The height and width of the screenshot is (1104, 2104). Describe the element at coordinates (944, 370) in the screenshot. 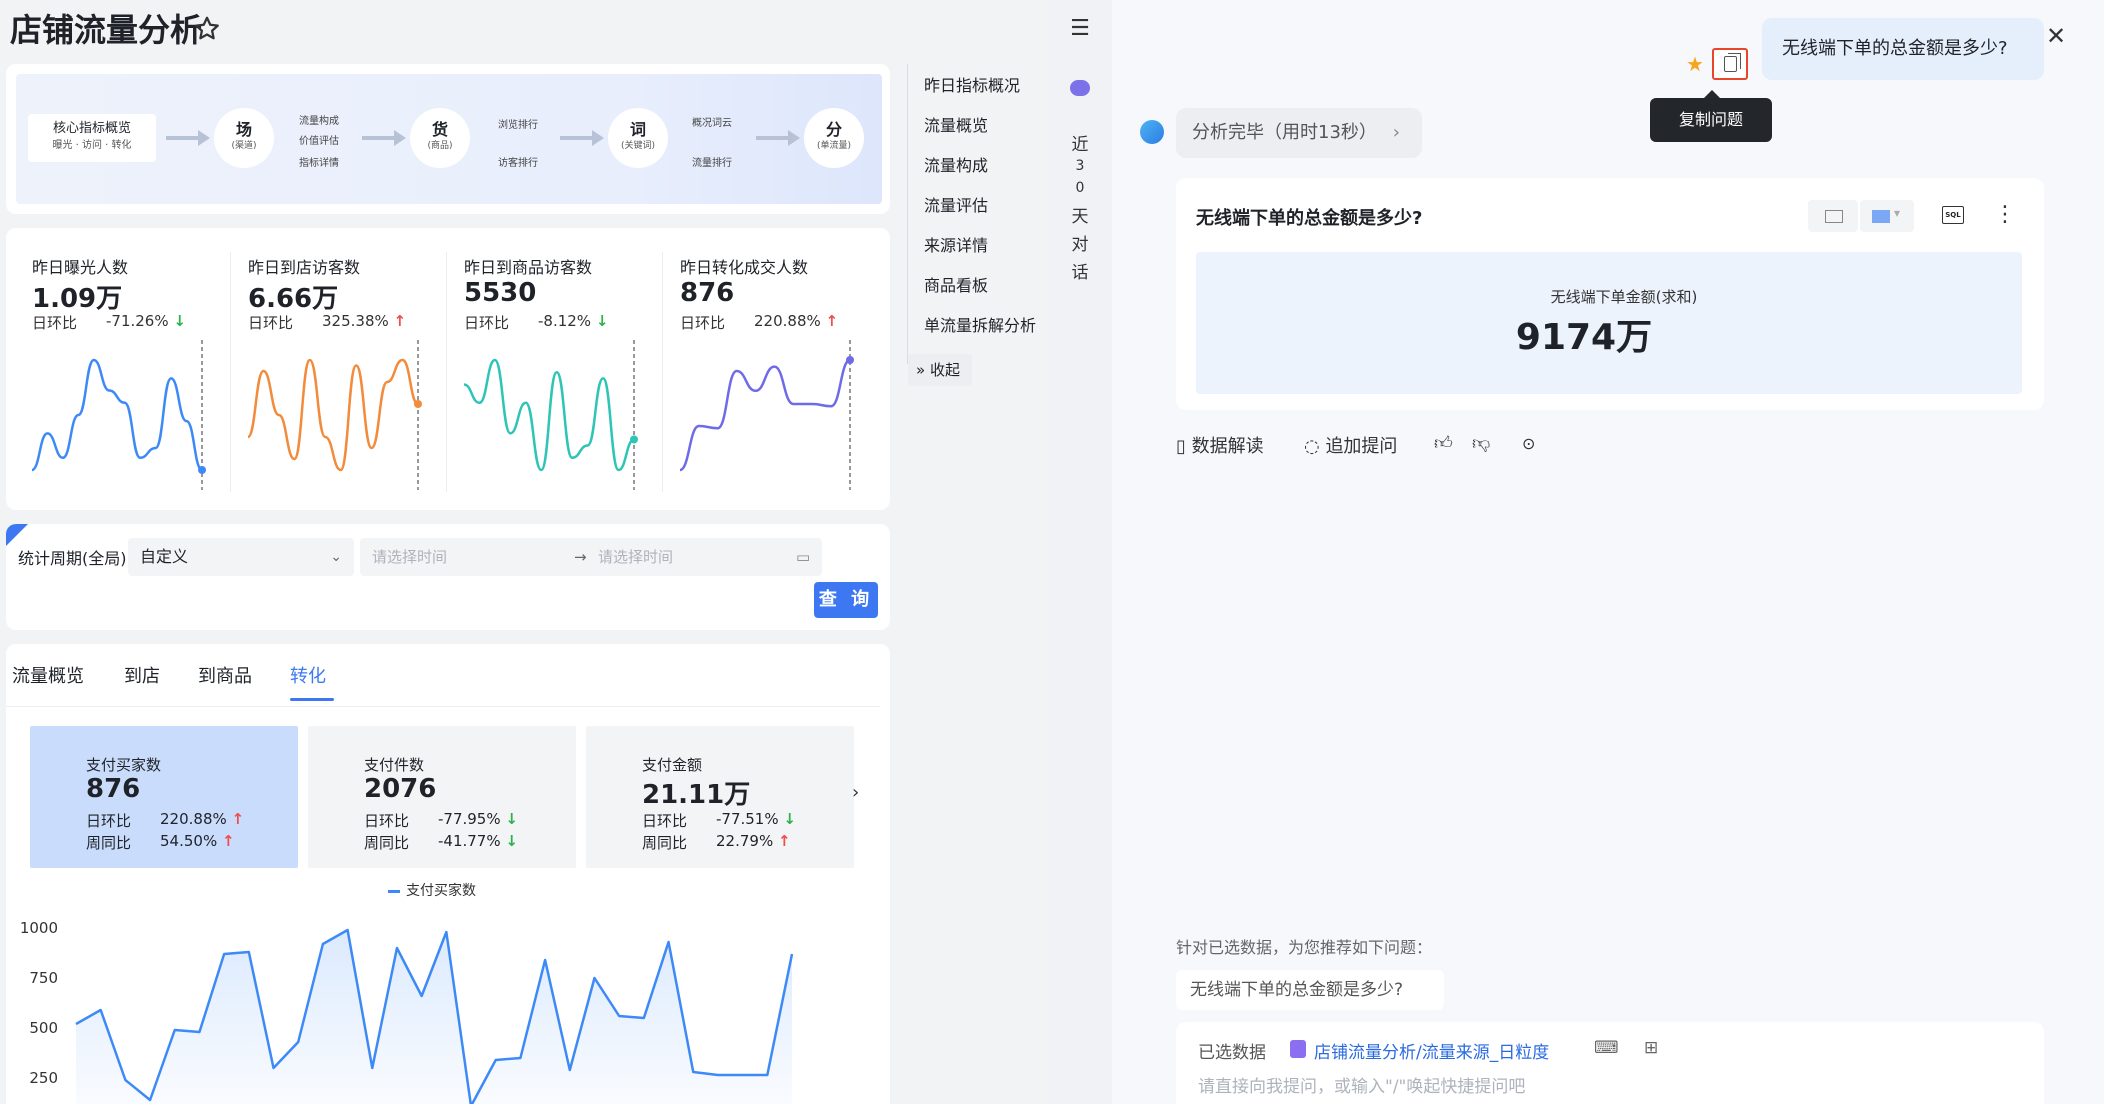

I see `collapse-label: 收起` at that location.